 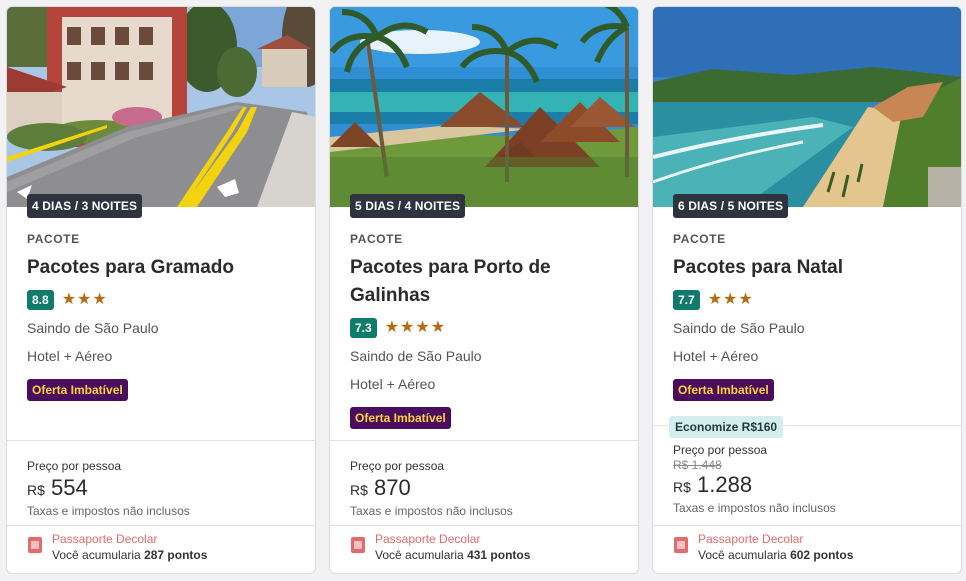 I want to click on savings-badge: Economize R$160, so click(x=726, y=427).